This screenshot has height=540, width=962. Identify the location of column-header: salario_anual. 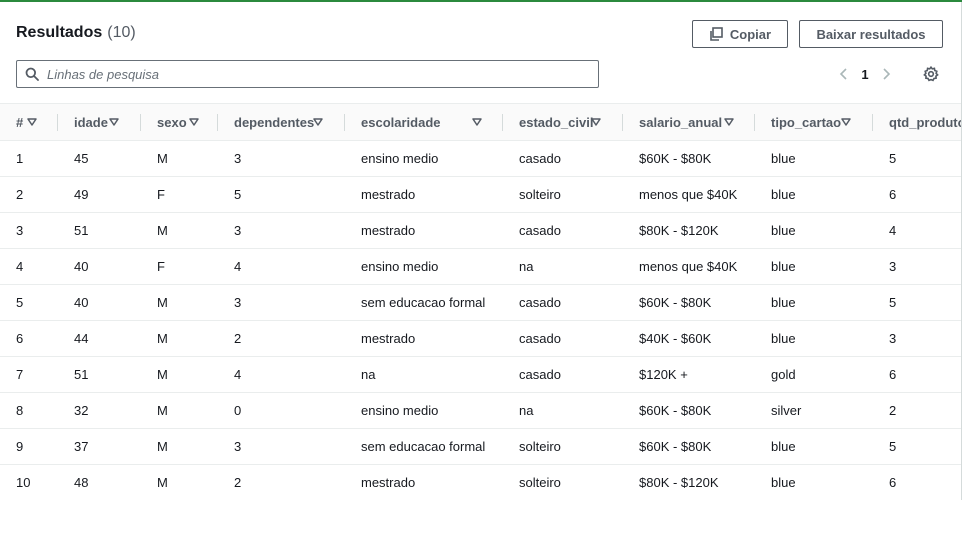
(689, 122).